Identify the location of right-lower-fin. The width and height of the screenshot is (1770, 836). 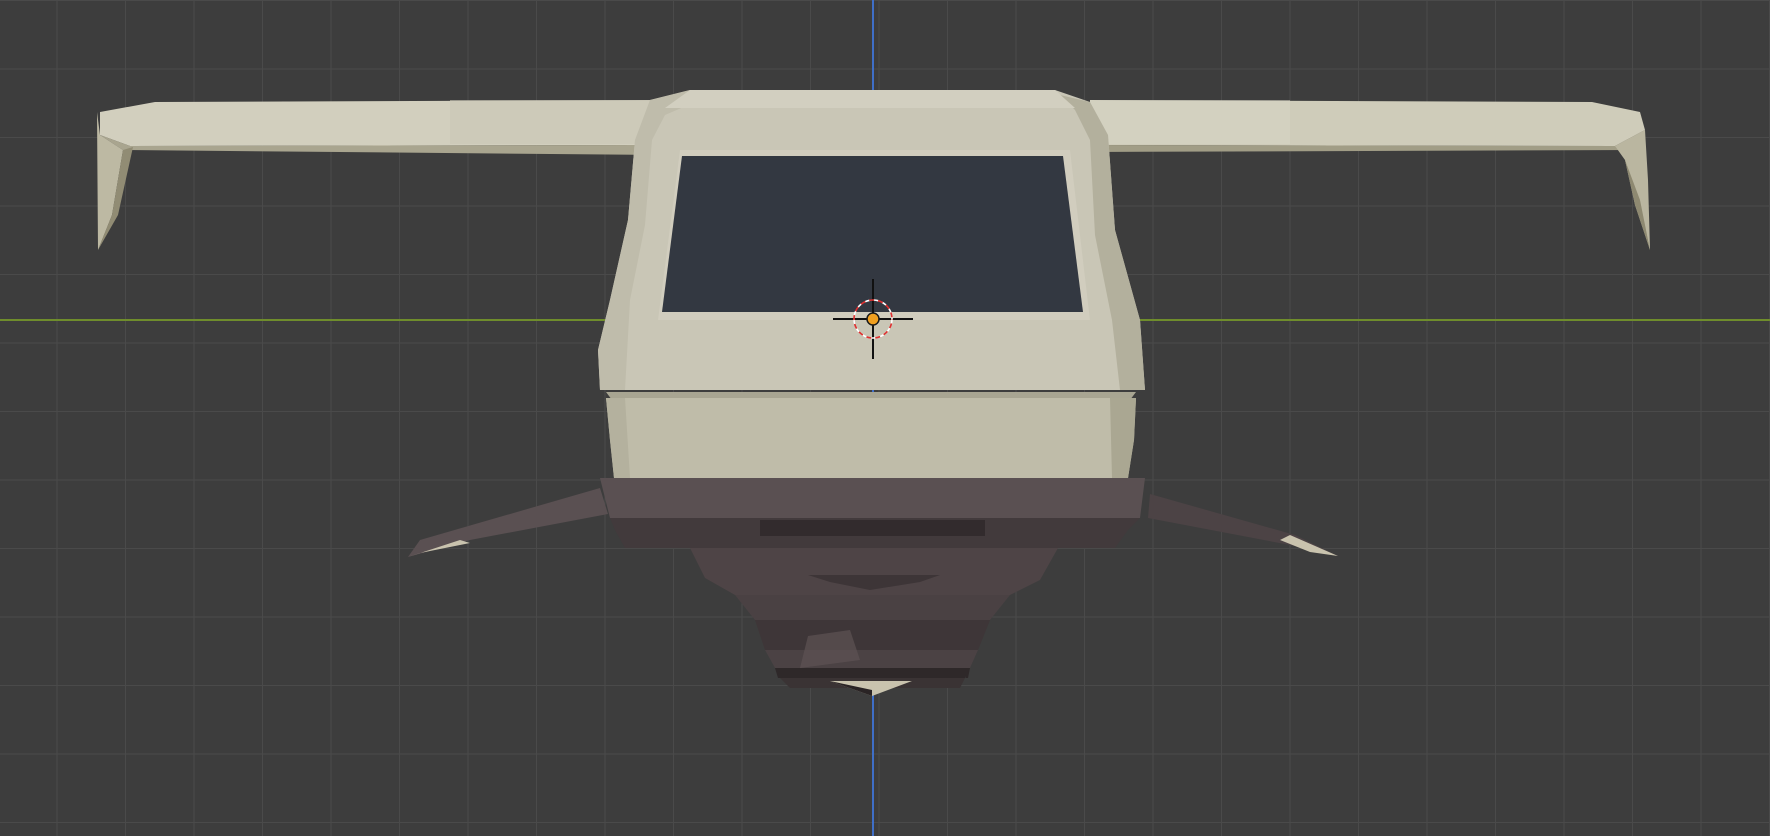
(1243, 525).